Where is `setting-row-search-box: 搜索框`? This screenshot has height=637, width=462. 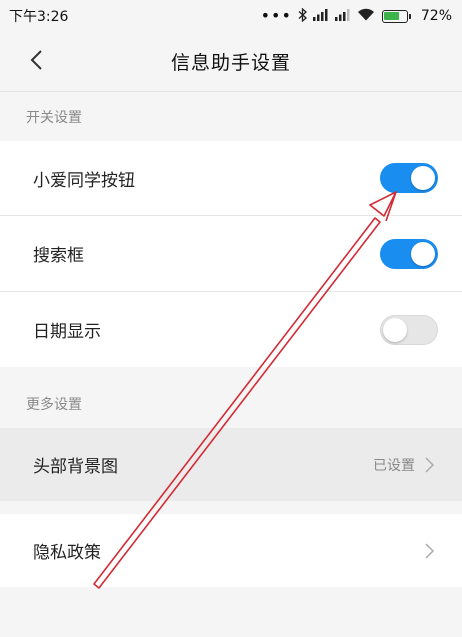
setting-row-search-box: 搜索框 is located at coordinates (231, 253).